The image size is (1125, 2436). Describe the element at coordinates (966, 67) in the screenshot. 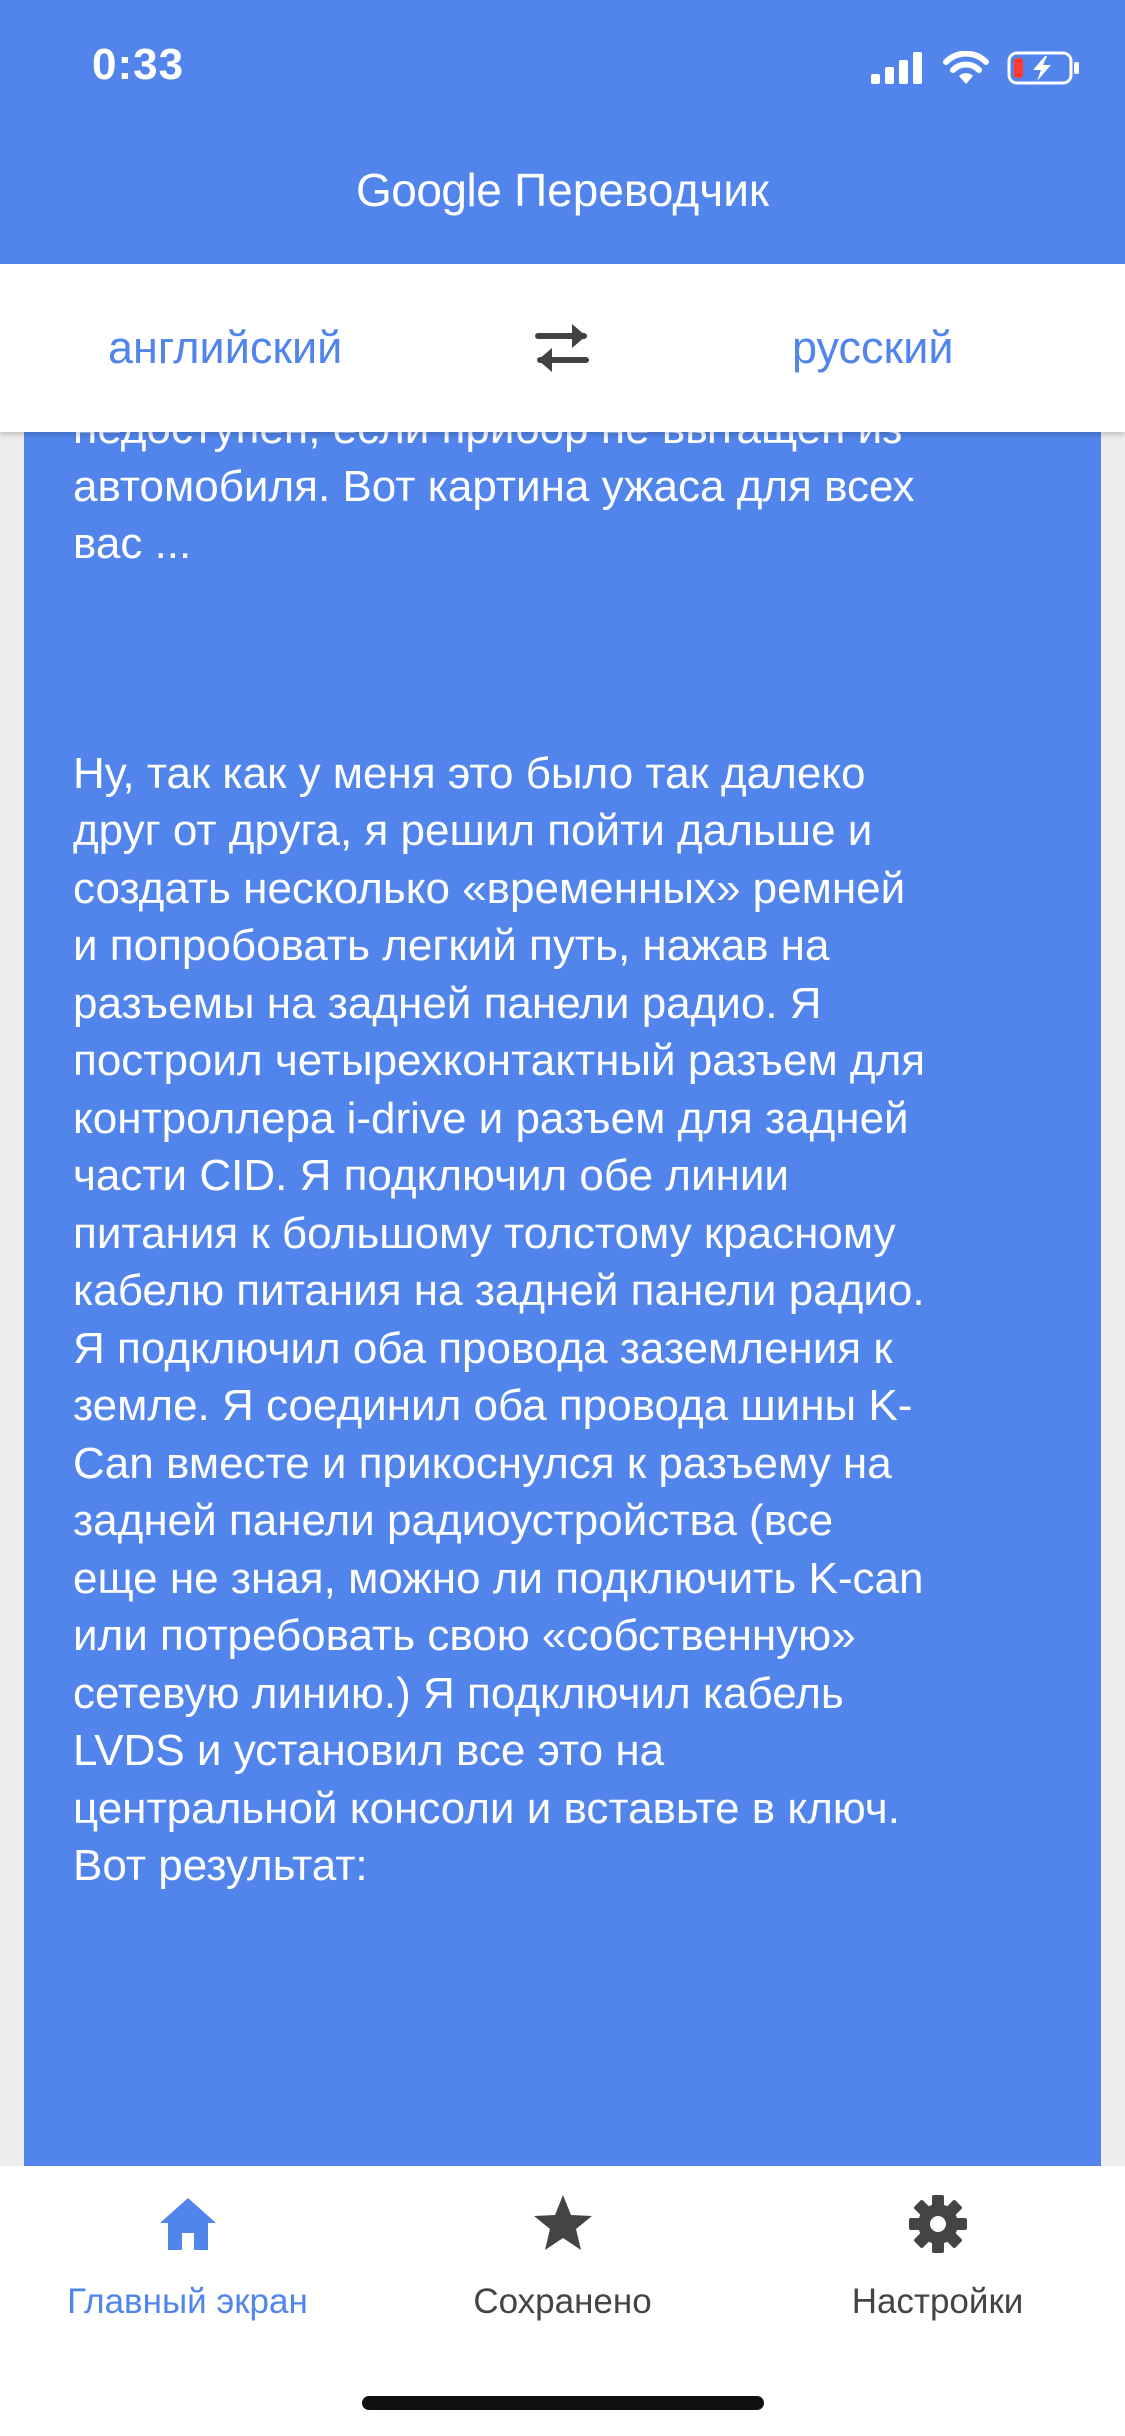

I see `wifi-icon` at that location.